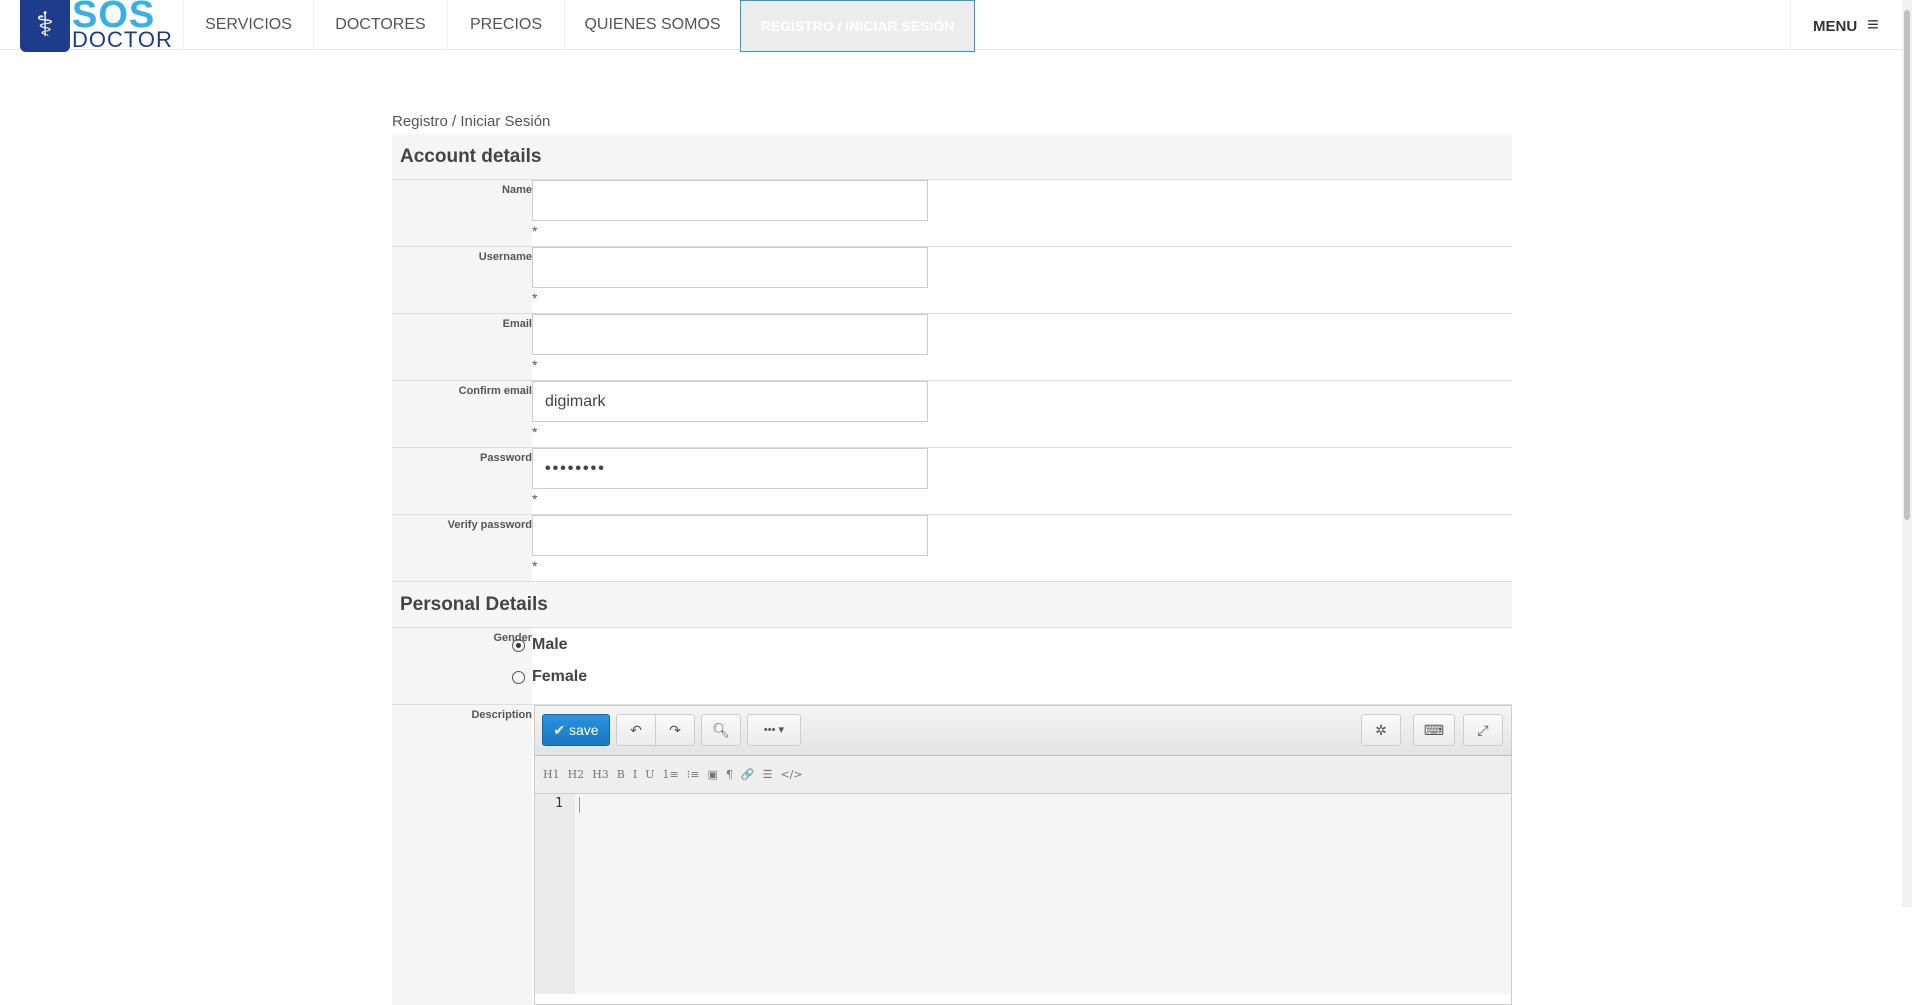 This screenshot has width=1912, height=1005. Describe the element at coordinates (579, 805) in the screenshot. I see `text-cursor` at that location.